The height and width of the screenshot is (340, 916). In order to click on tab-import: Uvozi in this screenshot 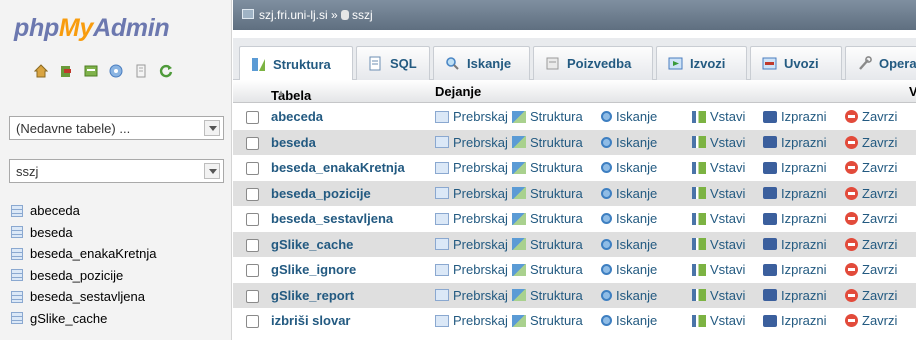, I will do `click(796, 63)`.